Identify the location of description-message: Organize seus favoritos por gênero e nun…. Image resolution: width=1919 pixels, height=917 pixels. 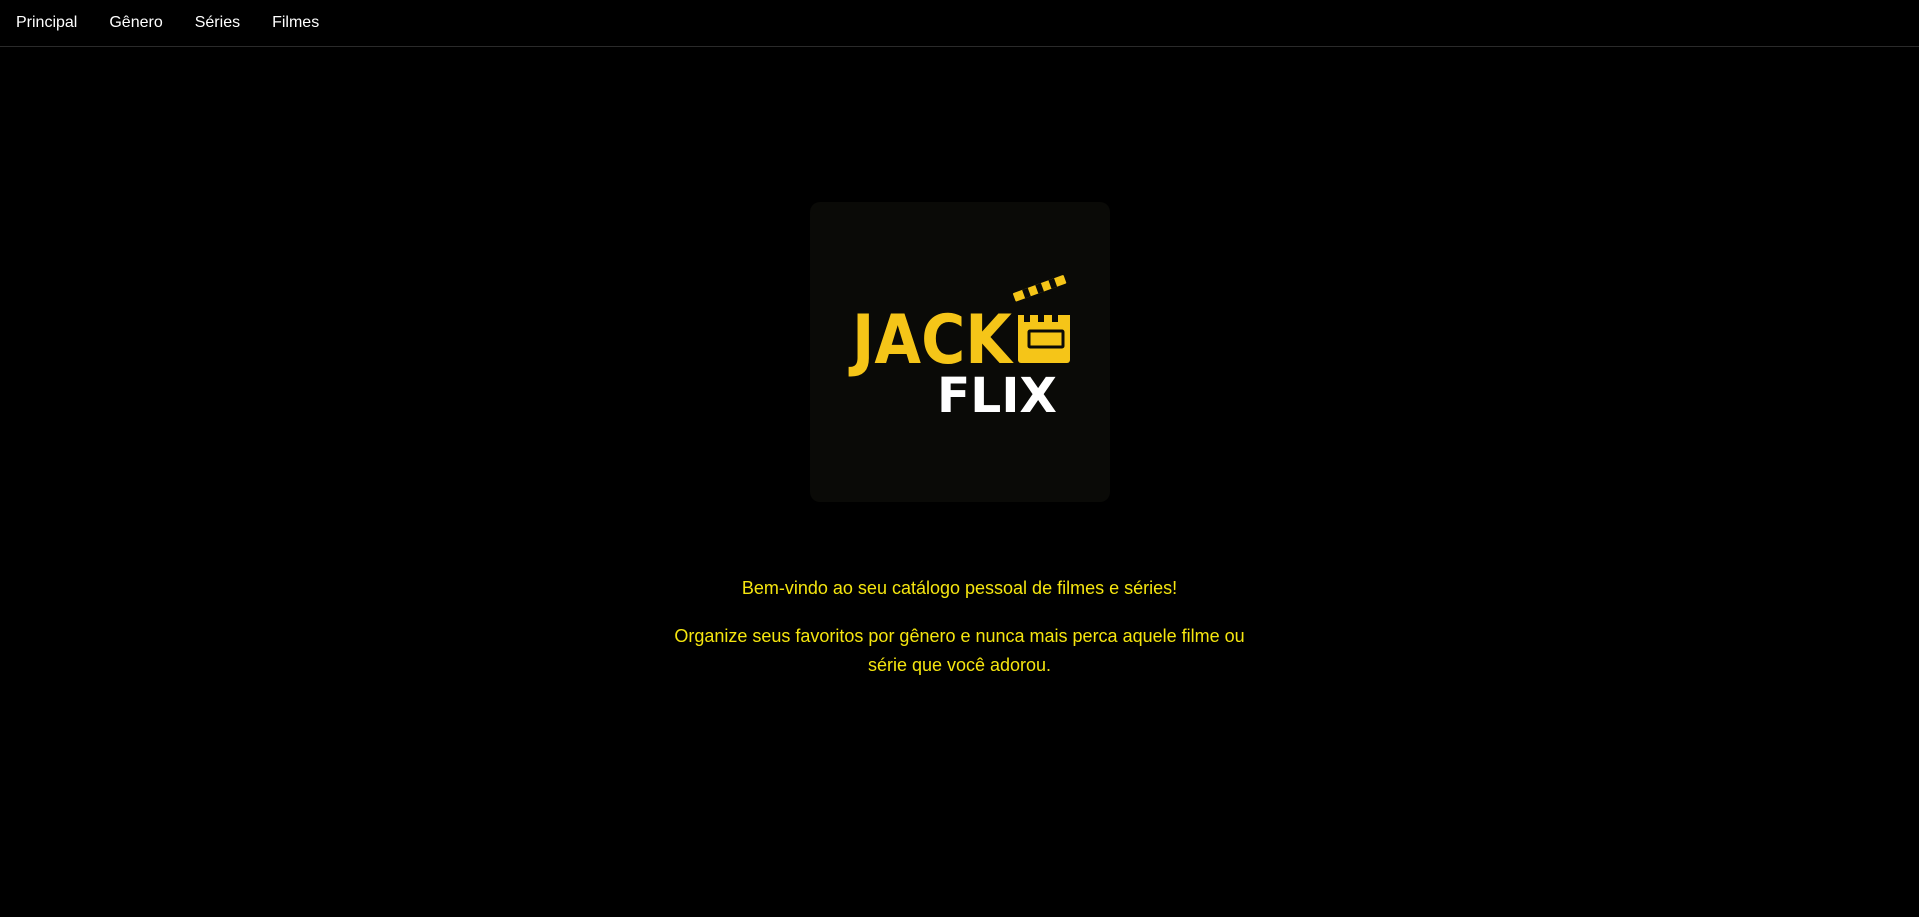
(959, 650).